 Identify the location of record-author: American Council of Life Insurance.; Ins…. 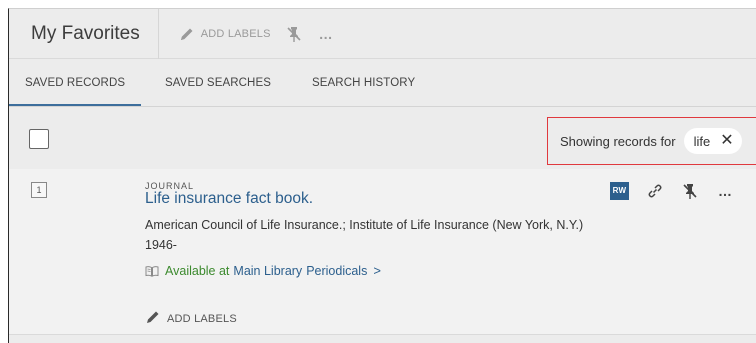
(364, 225).